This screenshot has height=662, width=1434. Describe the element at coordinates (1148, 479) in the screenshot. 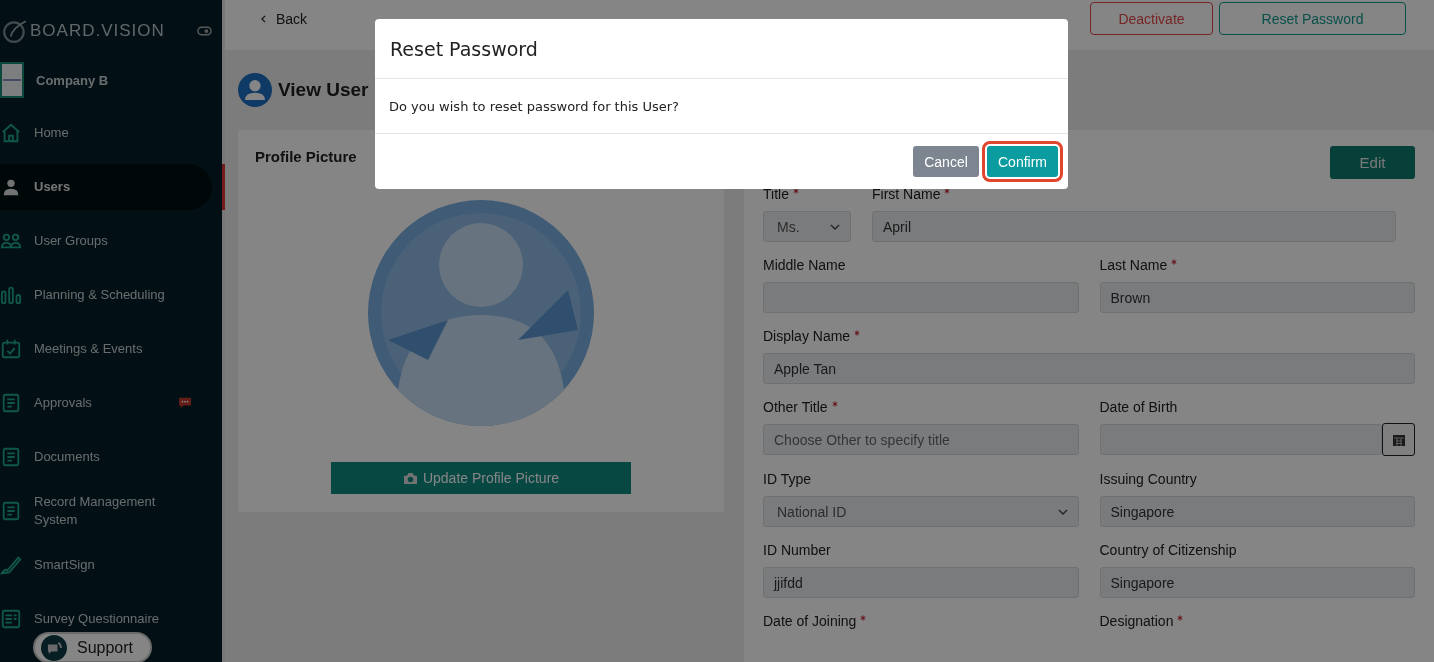

I see `field-label: Issuing Country` at that location.